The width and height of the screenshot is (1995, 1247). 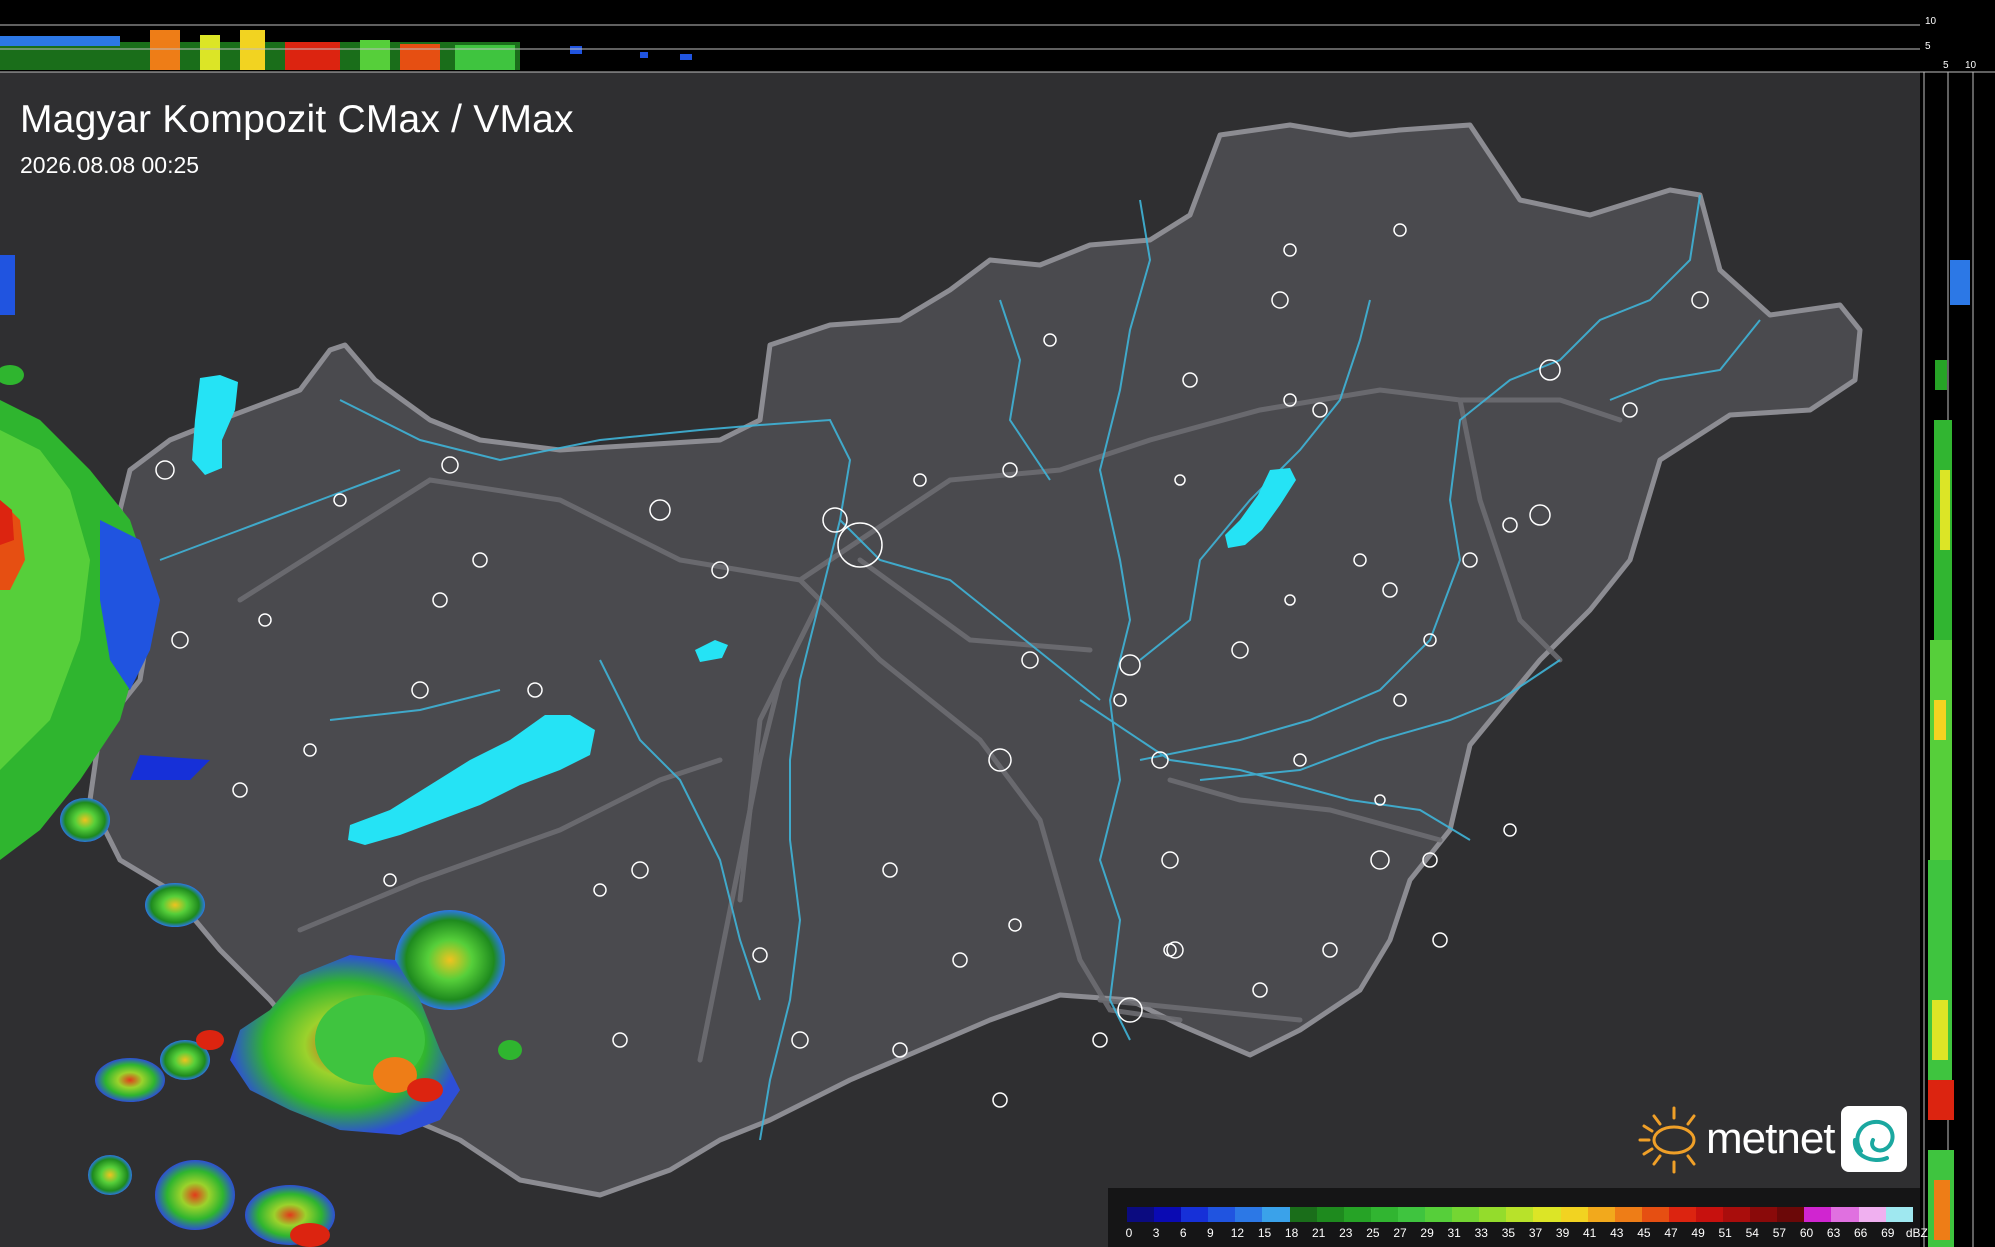 I want to click on legend-tick-label: 51, so click(x=1725, y=1233).